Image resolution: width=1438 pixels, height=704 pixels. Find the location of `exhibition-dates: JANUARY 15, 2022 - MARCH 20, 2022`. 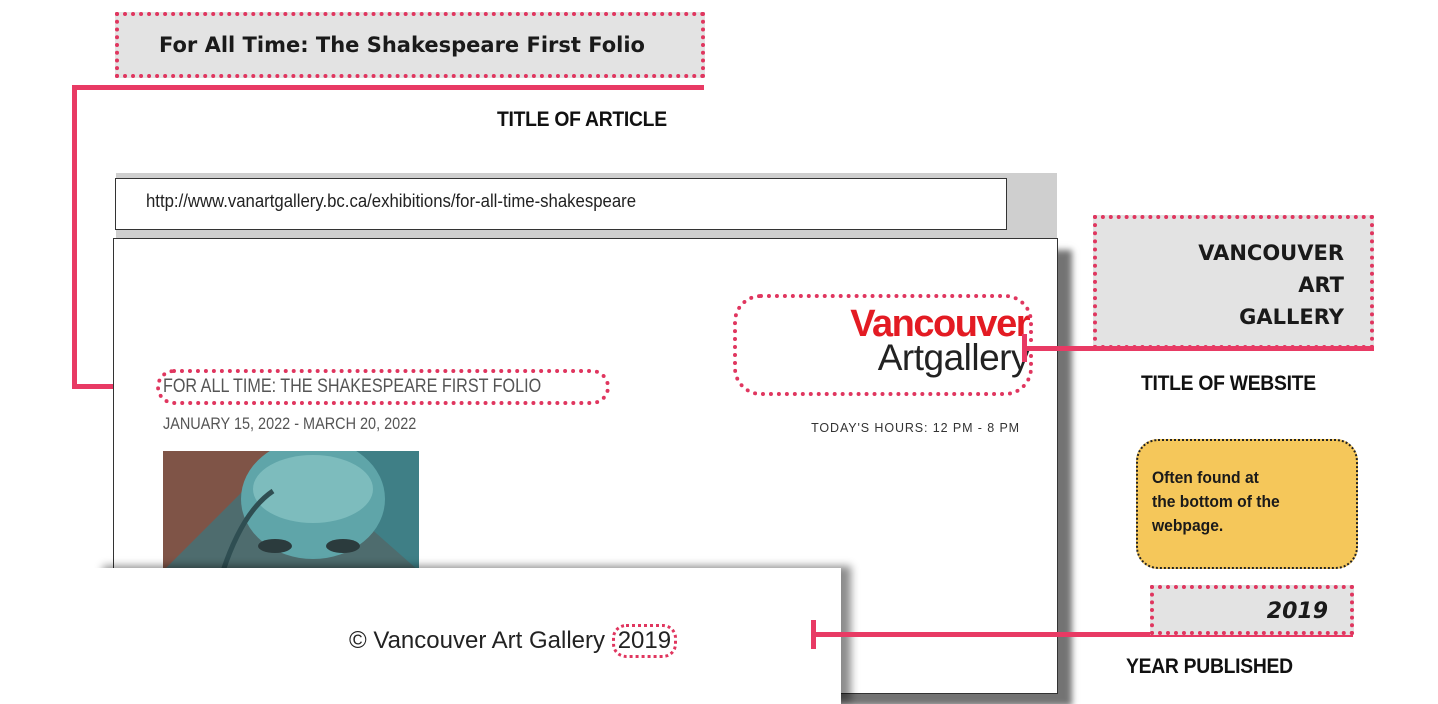

exhibition-dates: JANUARY 15, 2022 - MARCH 20, 2022 is located at coordinates (290, 423).